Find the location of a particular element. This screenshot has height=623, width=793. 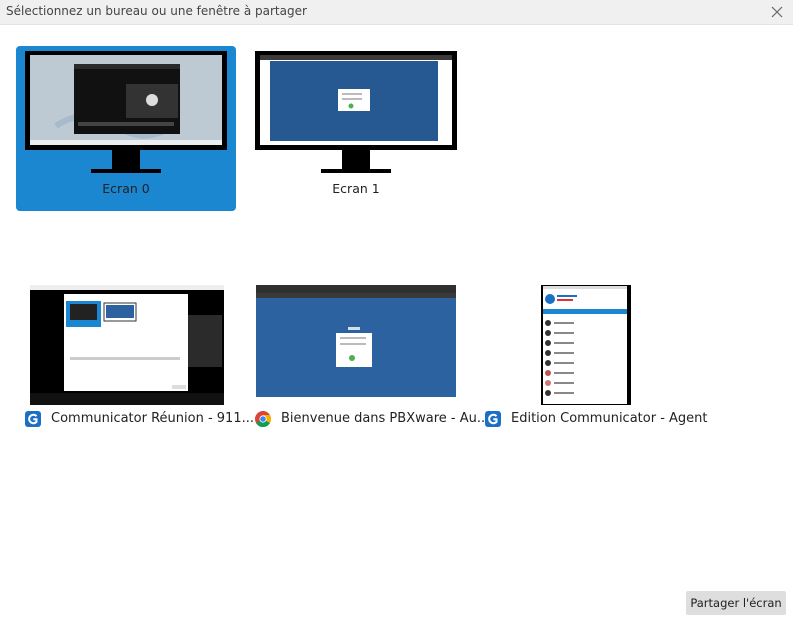

screen-option-1: Ecran 1 is located at coordinates (356, 128).